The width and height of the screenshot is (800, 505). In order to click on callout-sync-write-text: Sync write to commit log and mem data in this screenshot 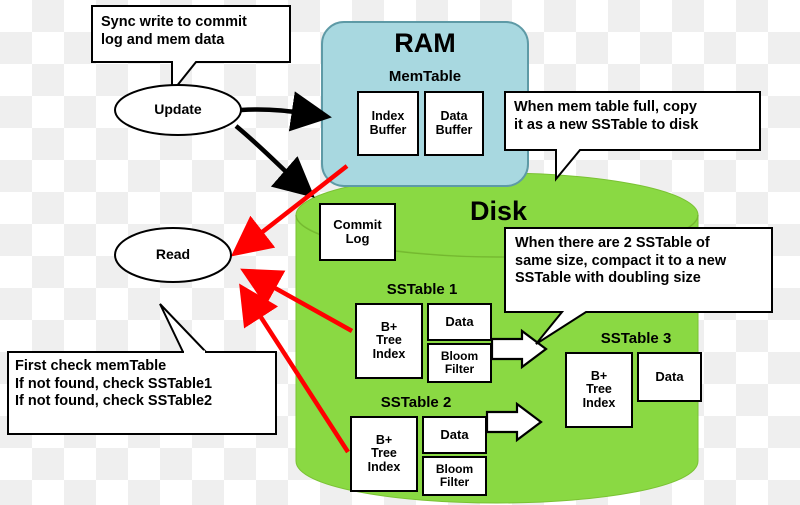, I will do `click(174, 31)`.